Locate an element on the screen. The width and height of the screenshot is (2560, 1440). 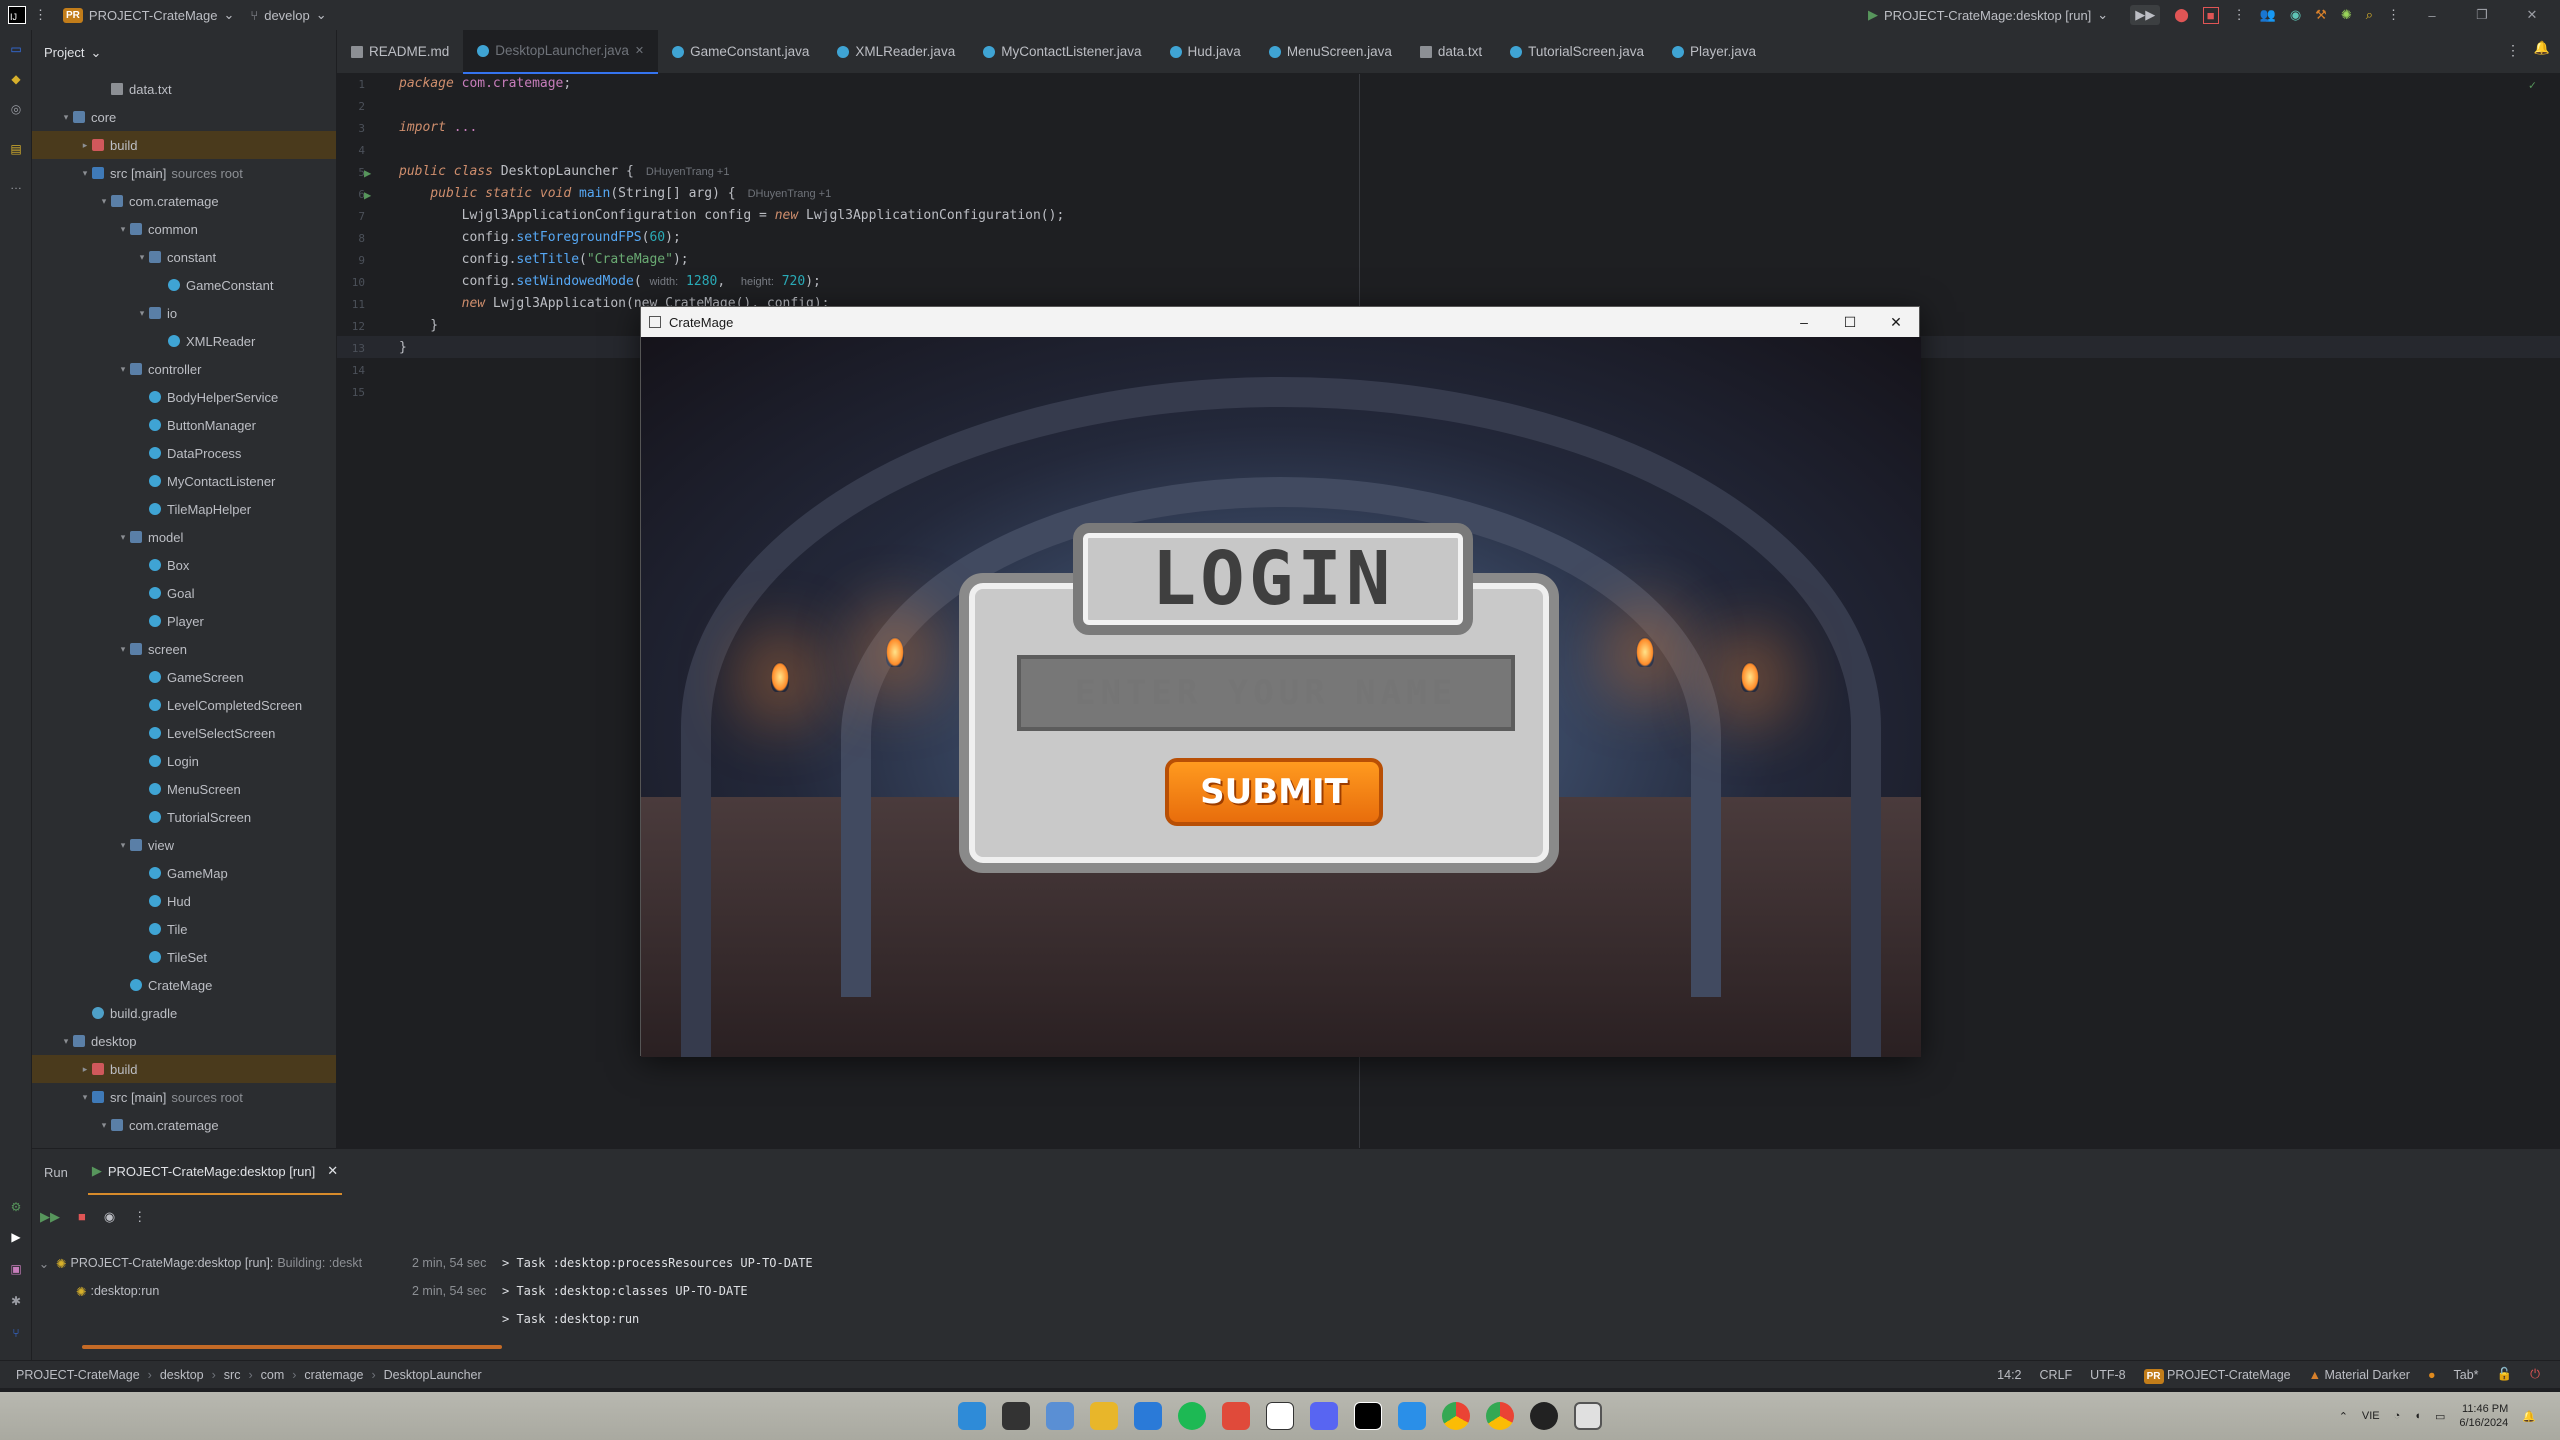
tab-hud-java: Hud.java is located at coordinates (1205, 52).